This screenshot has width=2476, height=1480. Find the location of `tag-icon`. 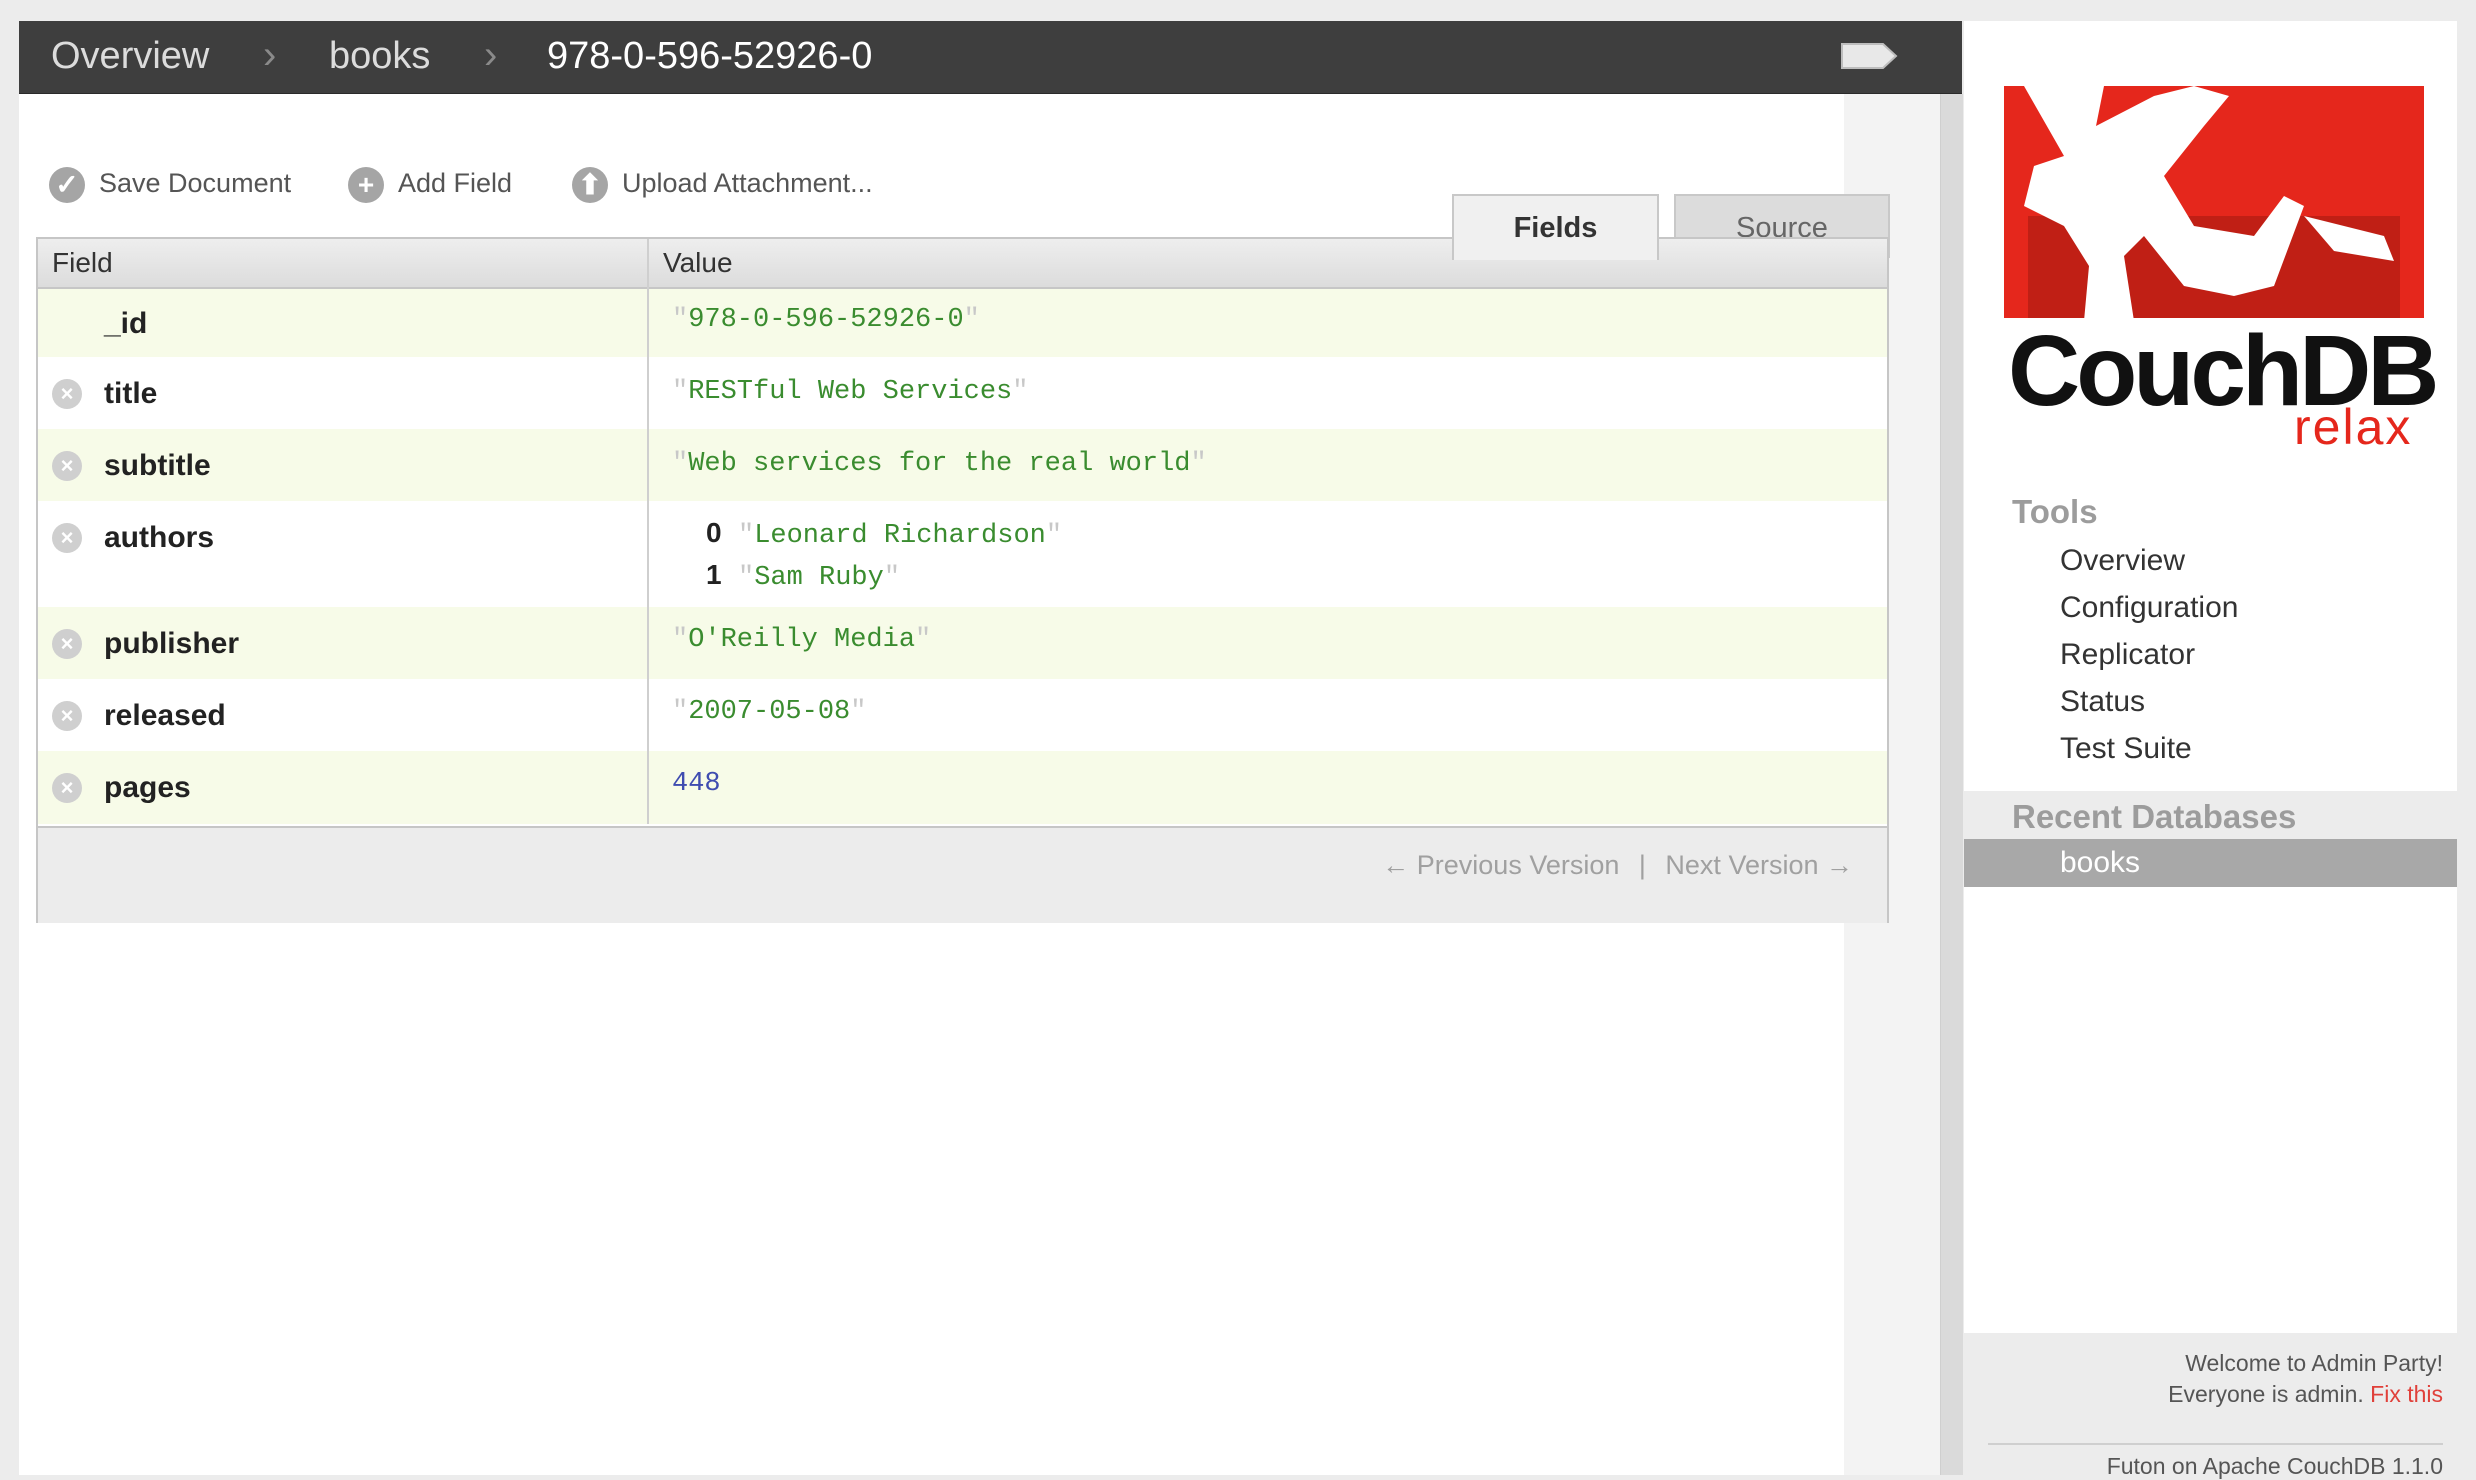

tag-icon is located at coordinates (1869, 56).